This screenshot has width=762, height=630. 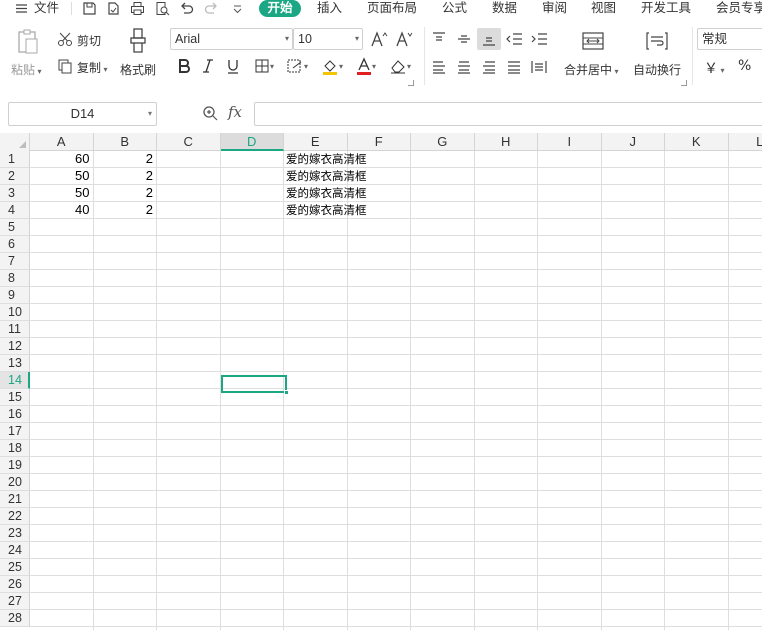 What do you see at coordinates (366, 66) in the screenshot?
I see `font-color-icon: ▾` at bounding box center [366, 66].